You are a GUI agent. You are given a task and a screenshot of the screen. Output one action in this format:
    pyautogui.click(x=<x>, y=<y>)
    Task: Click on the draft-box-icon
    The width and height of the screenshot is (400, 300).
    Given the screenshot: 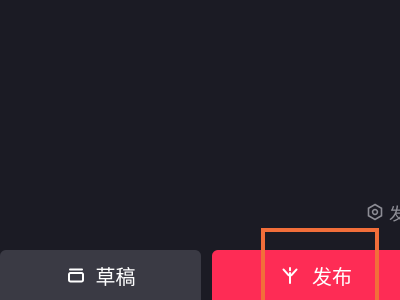 What is the action you would take?
    pyautogui.click(x=75, y=275)
    